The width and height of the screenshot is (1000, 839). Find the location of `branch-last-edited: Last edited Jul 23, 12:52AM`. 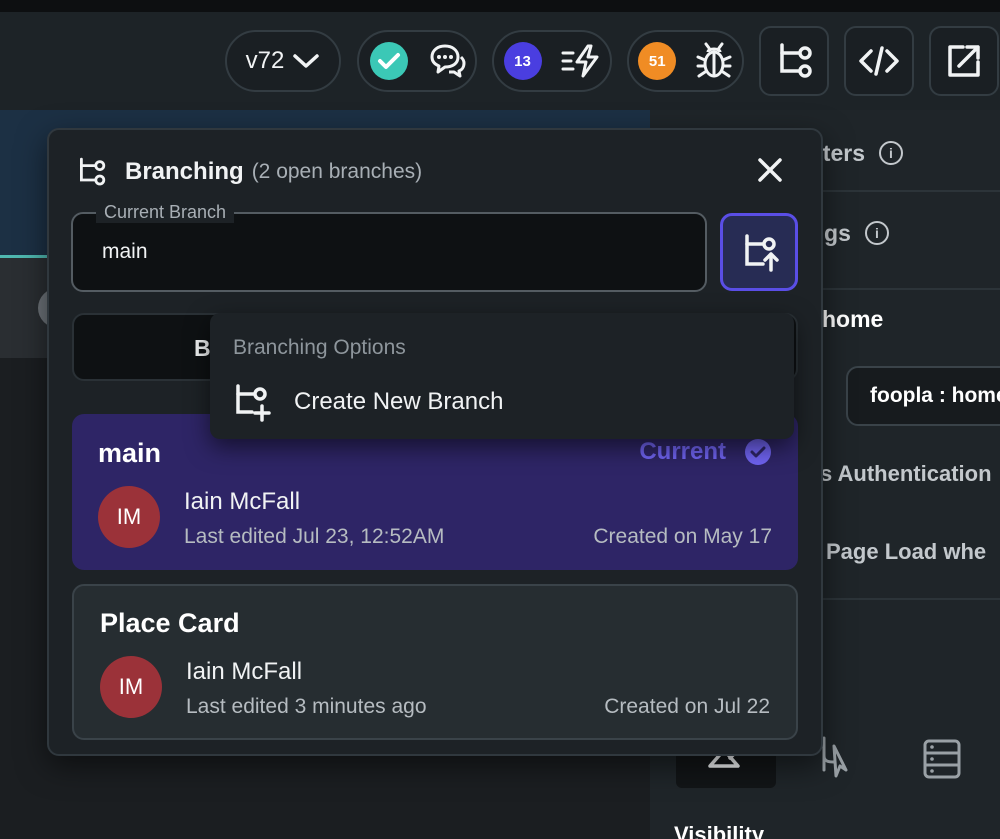

branch-last-edited: Last edited Jul 23, 12:52AM is located at coordinates (314, 536).